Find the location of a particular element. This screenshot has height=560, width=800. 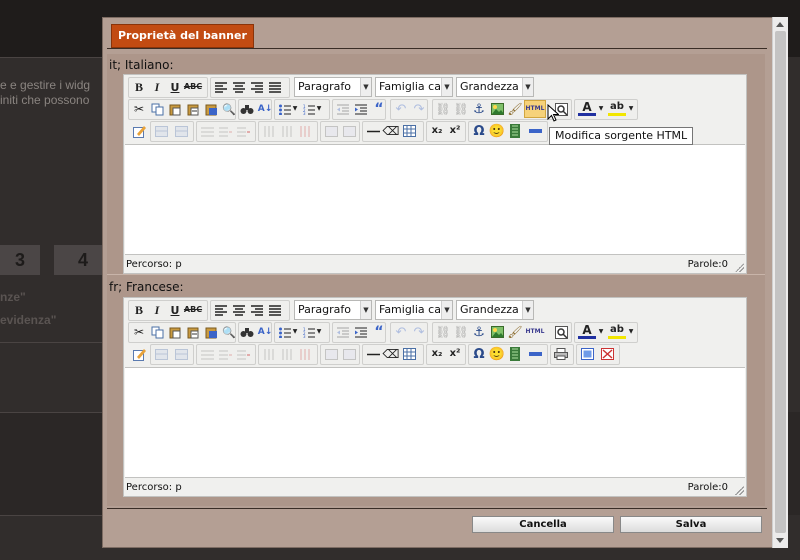

tab-banner-properties: Proprietà del banner is located at coordinates (182, 36).